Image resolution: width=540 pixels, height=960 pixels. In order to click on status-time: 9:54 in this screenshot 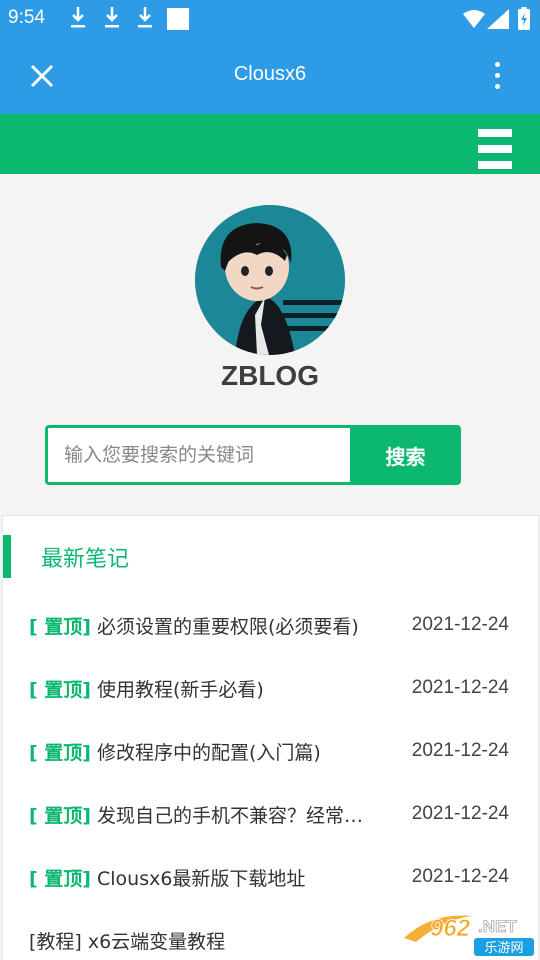, I will do `click(26, 17)`.